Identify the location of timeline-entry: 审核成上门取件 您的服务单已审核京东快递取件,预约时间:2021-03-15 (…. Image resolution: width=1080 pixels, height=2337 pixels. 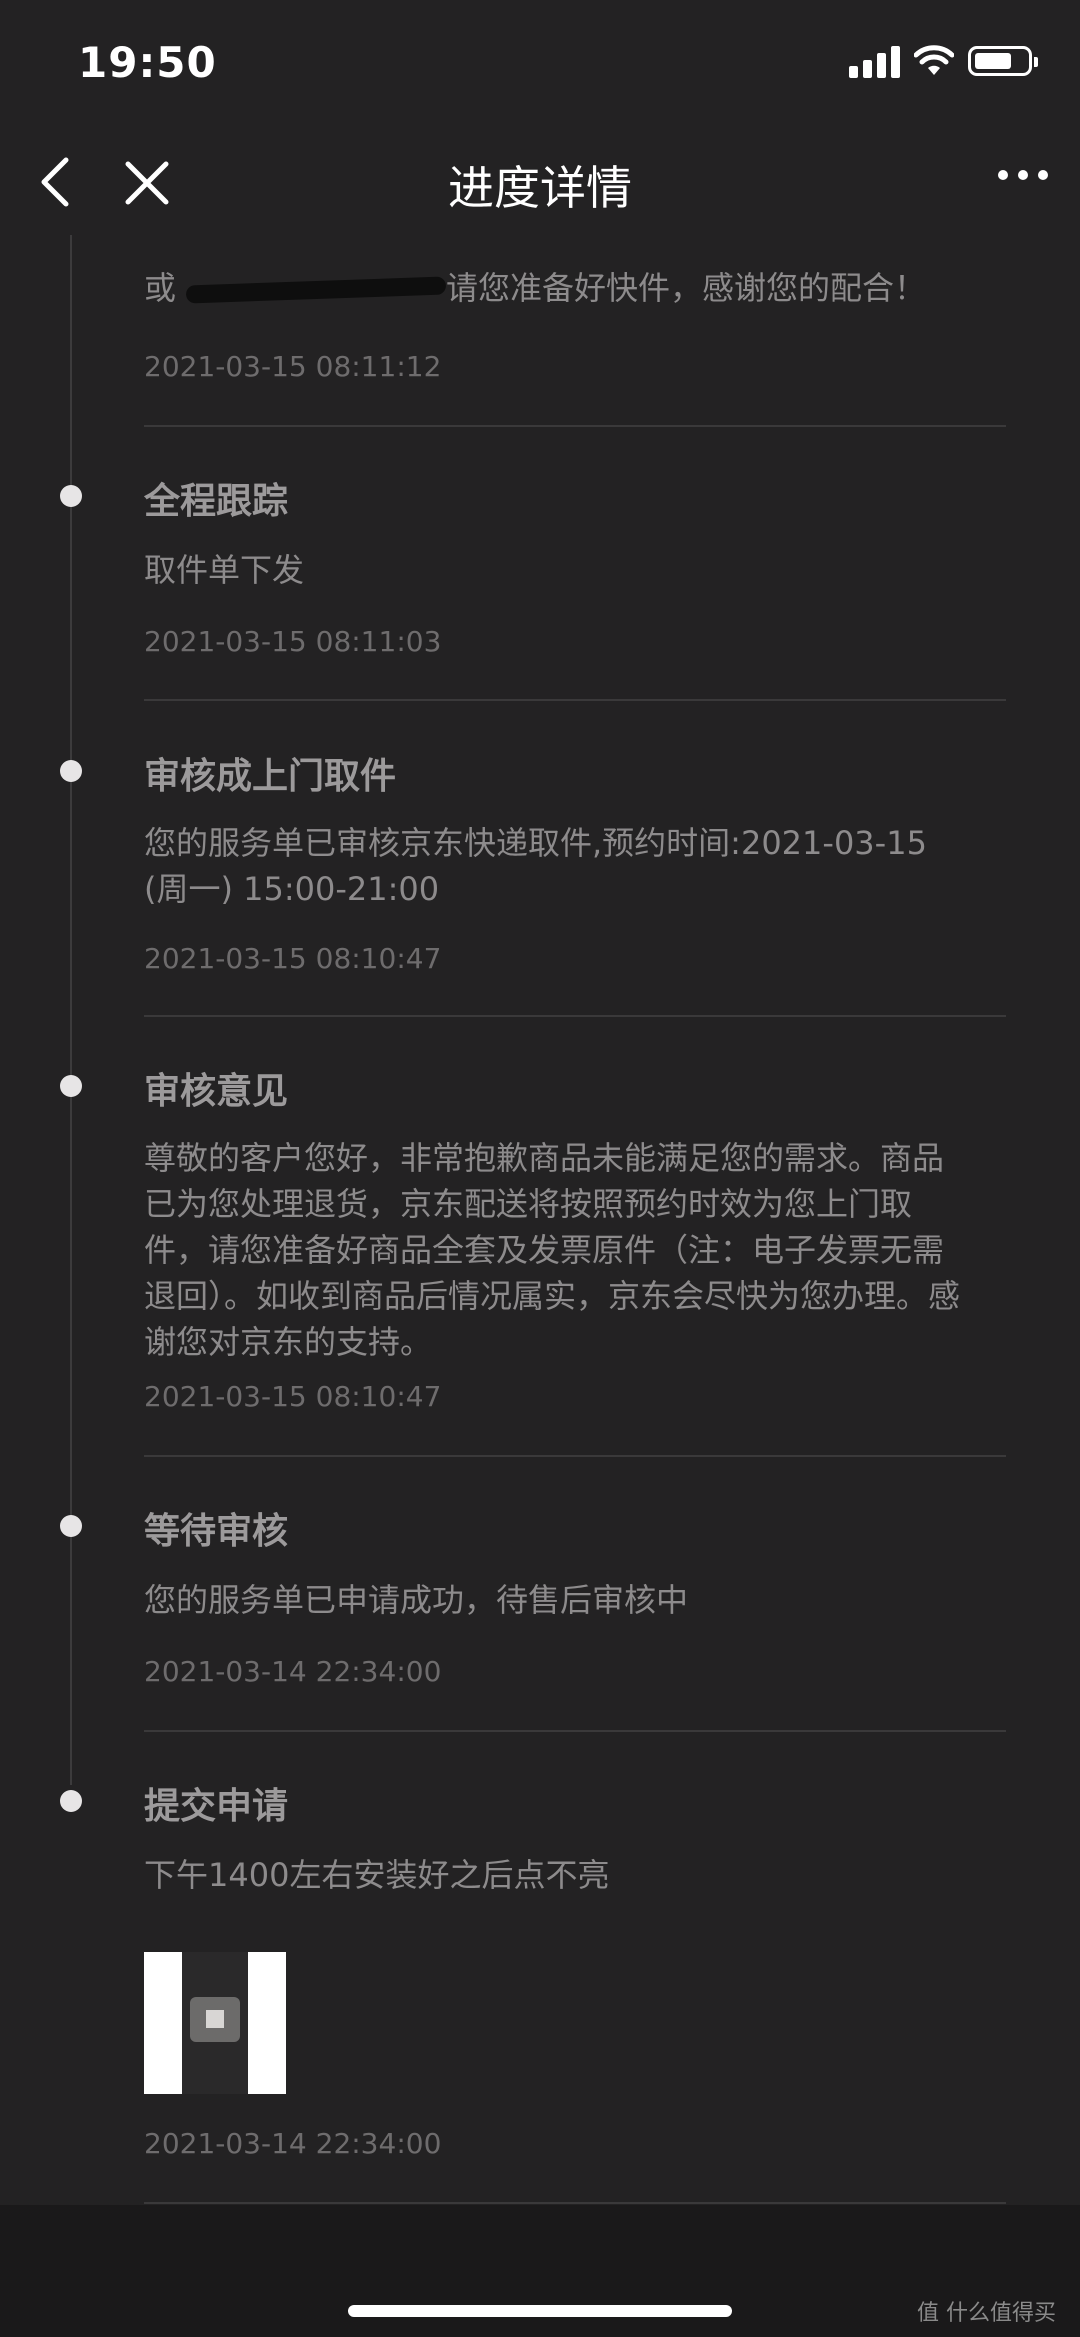
(540, 859).